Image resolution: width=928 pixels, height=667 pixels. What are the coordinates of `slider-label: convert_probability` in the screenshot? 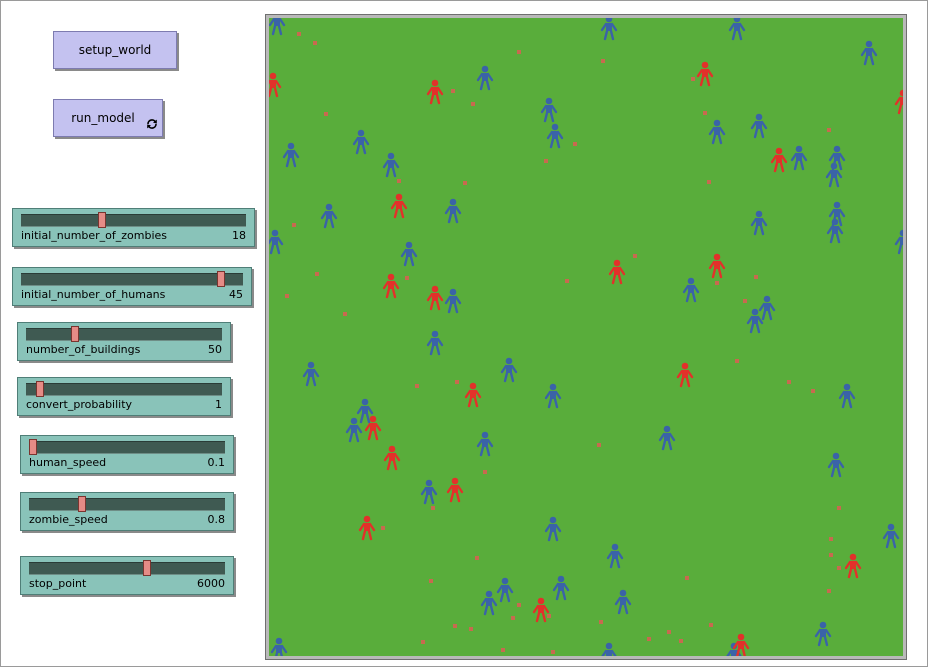 It's located at (79, 404).